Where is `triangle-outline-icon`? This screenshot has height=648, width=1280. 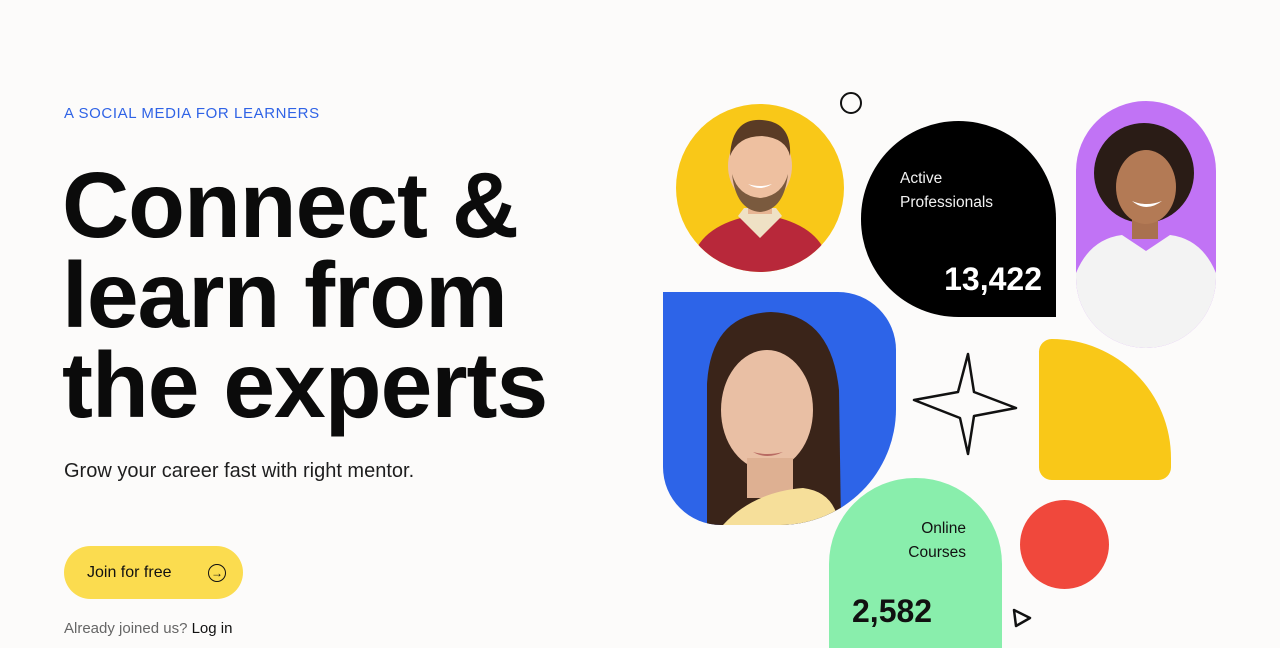 triangle-outline-icon is located at coordinates (1022, 618).